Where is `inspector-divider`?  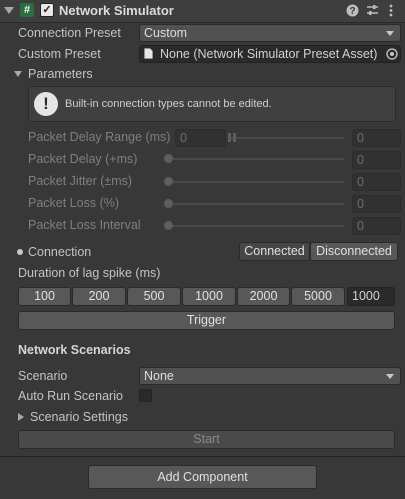
inspector-divider is located at coordinates (202, 456).